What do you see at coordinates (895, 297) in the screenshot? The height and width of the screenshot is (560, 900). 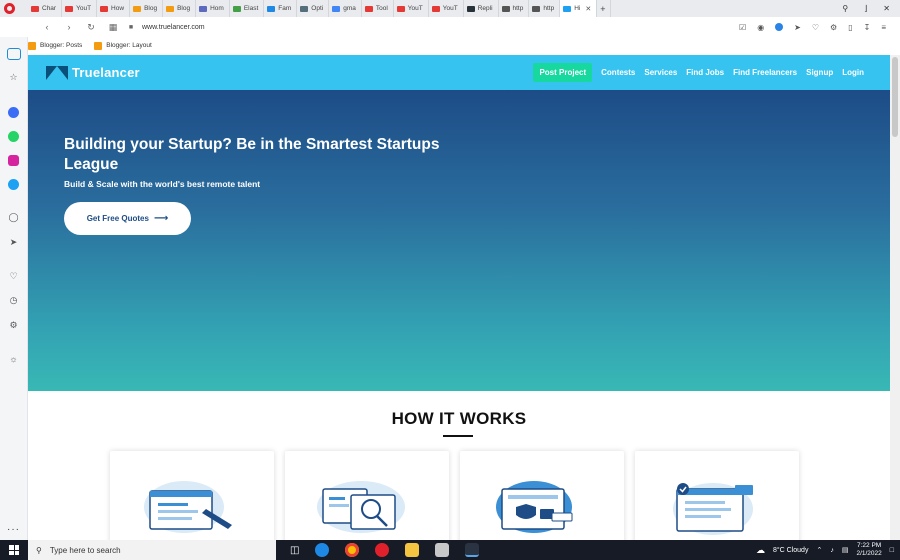 I see `page-scrollbar` at bounding box center [895, 297].